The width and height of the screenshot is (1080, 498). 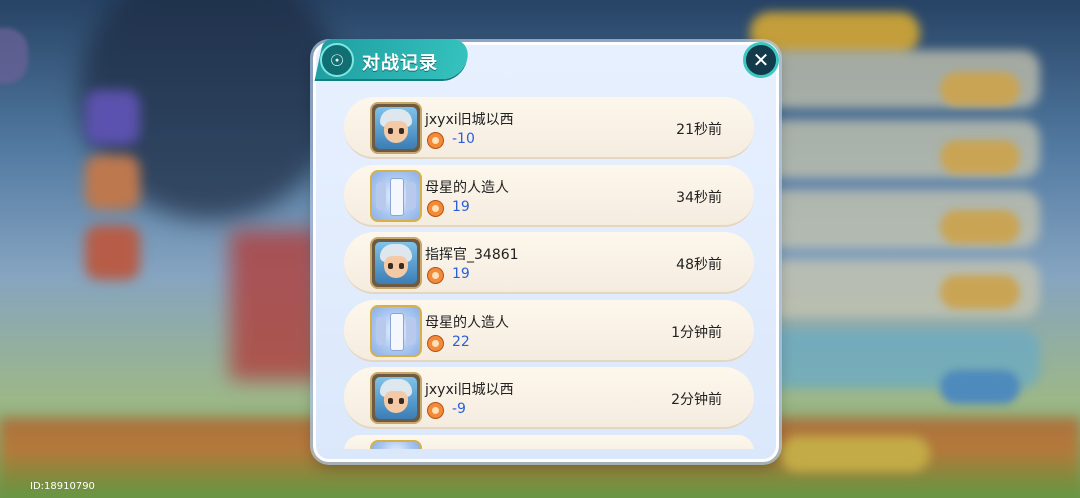 I want to click on close-button: ✕, so click(x=761, y=60).